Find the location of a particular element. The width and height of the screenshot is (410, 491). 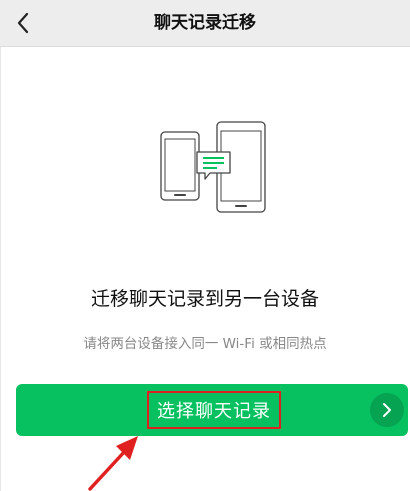

select-chat-history-button: 选择聊天记录 is located at coordinates (212, 410).